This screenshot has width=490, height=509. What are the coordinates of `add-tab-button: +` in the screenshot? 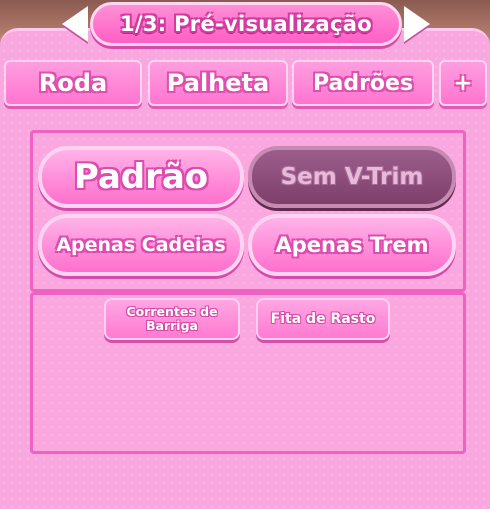 It's located at (463, 83).